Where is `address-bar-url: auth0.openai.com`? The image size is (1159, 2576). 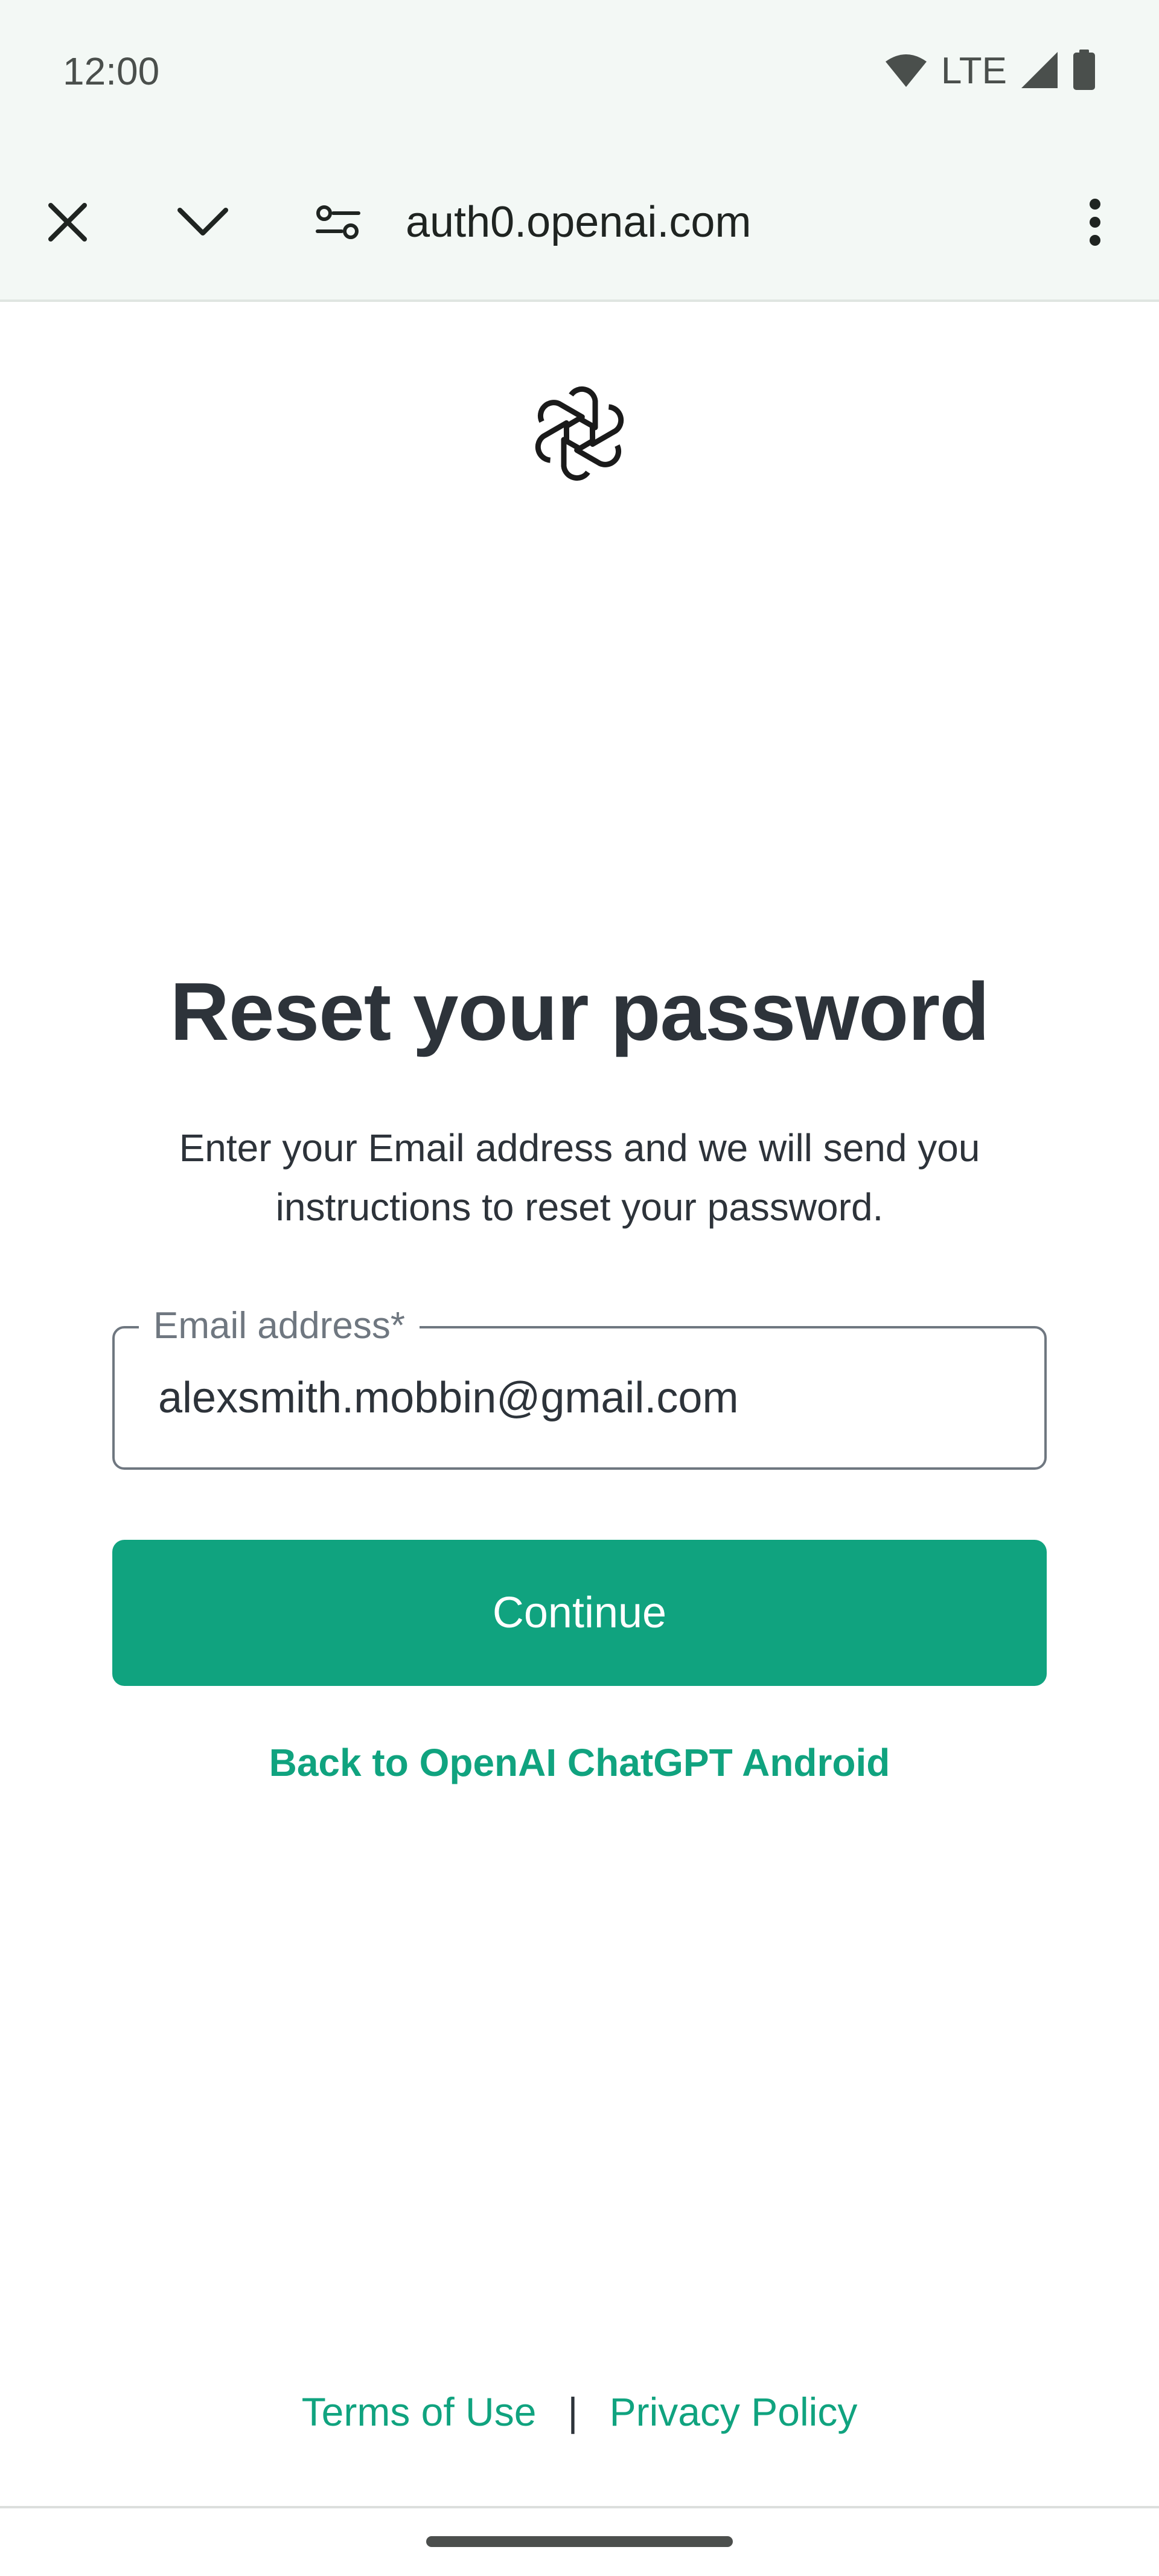 address-bar-url: auth0.openai.com is located at coordinates (578, 222).